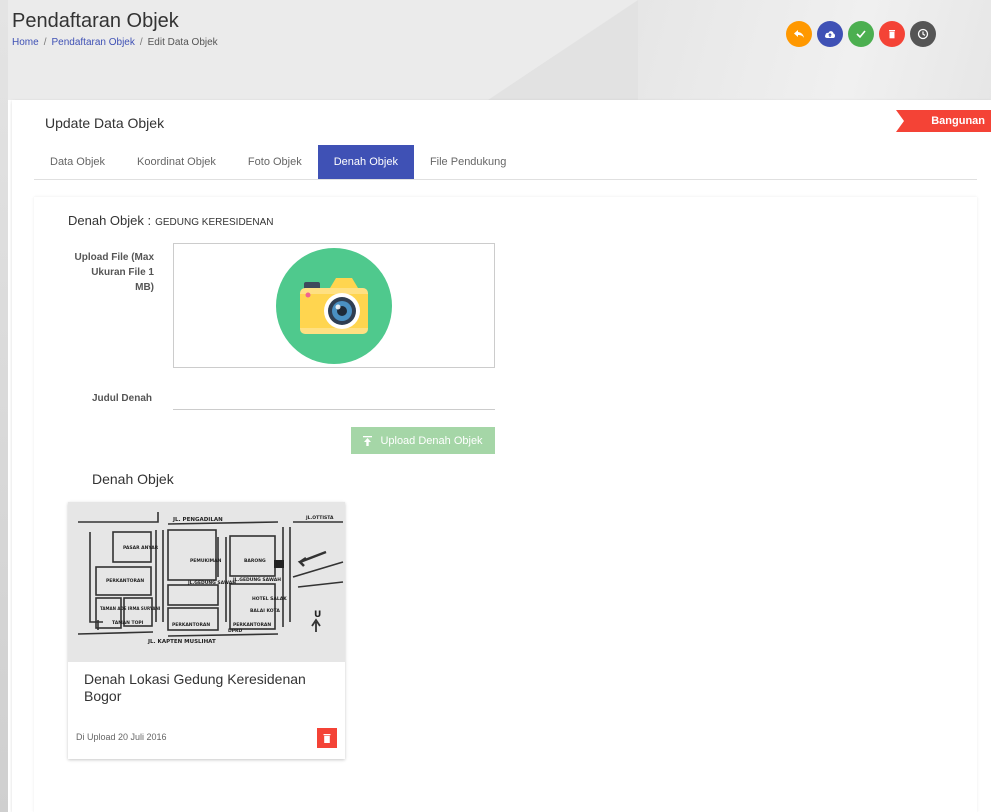 Image resolution: width=991 pixels, height=812 pixels. What do you see at coordinates (110, 220) in the screenshot?
I see `section-title-label: Denah Objek :` at bounding box center [110, 220].